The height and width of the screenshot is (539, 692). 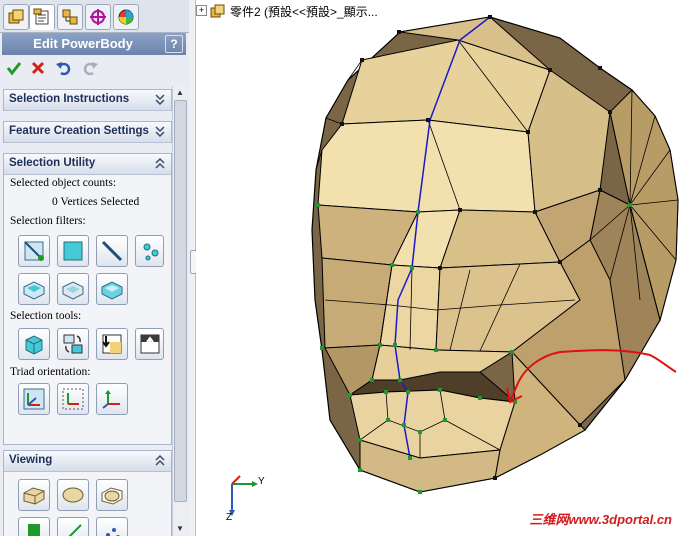 What do you see at coordinates (180, 529) in the screenshot?
I see `scroll-down-arrow-icon: ▼` at bounding box center [180, 529].